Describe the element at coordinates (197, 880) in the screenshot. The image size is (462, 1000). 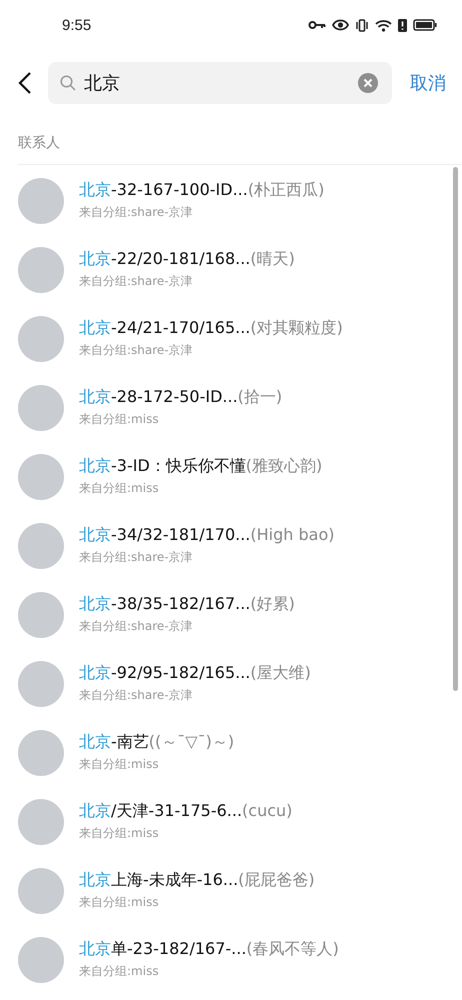
I see `contact-name: 北京上海-未成年-16...(屁屁爸爸)` at that location.